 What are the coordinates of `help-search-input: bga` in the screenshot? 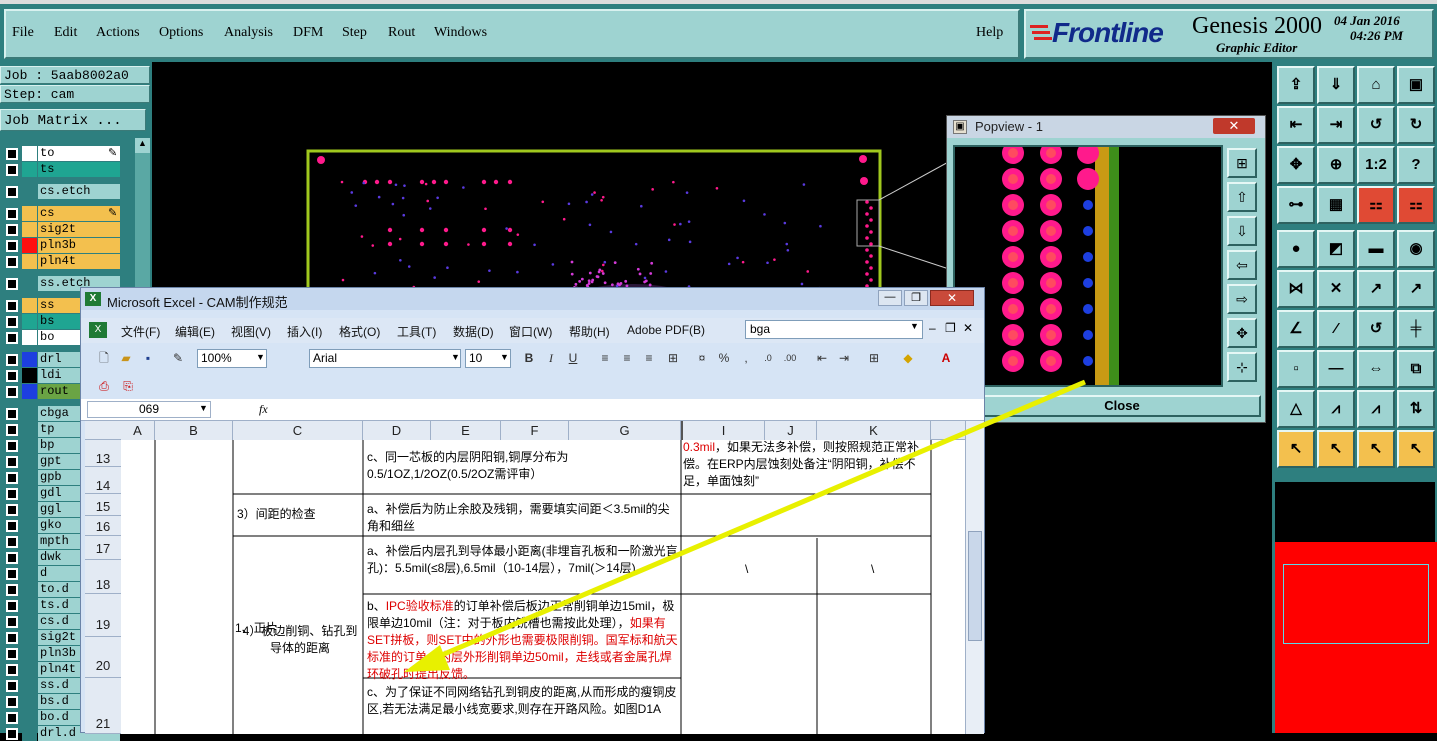 It's located at (834, 329).